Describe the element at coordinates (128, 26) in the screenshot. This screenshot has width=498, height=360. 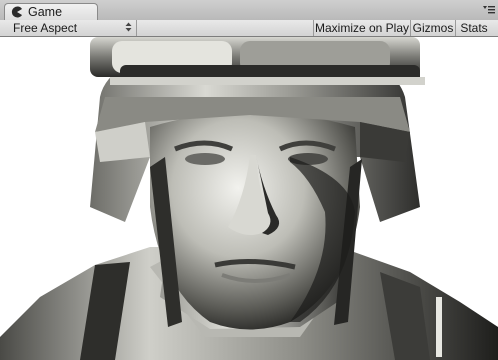
I see `dropdown-arrows-icon` at that location.